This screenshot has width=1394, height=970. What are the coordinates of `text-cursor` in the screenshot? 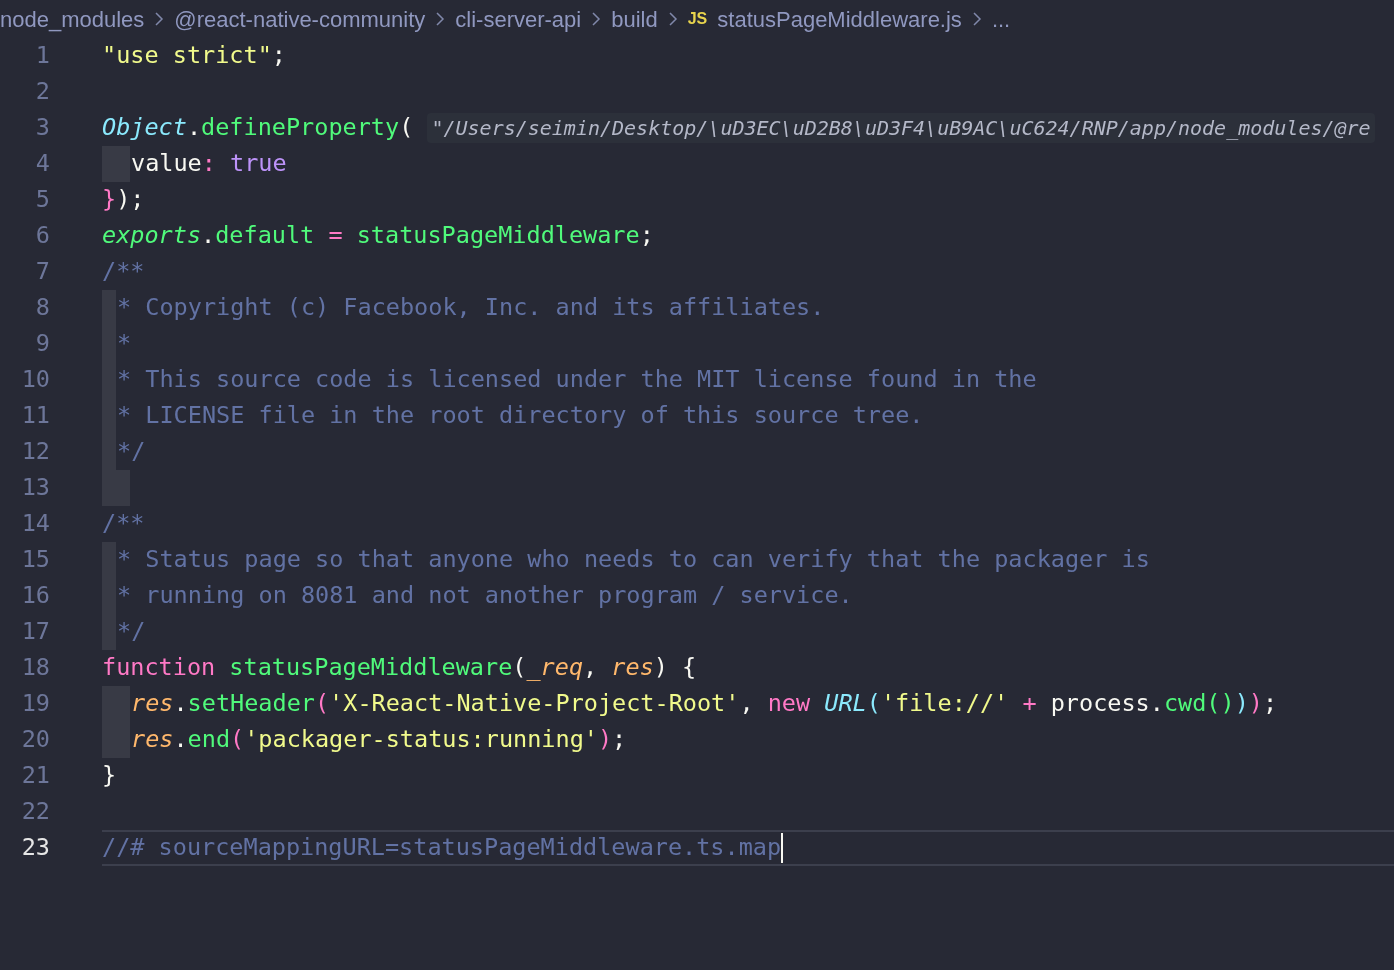 It's located at (782, 848).